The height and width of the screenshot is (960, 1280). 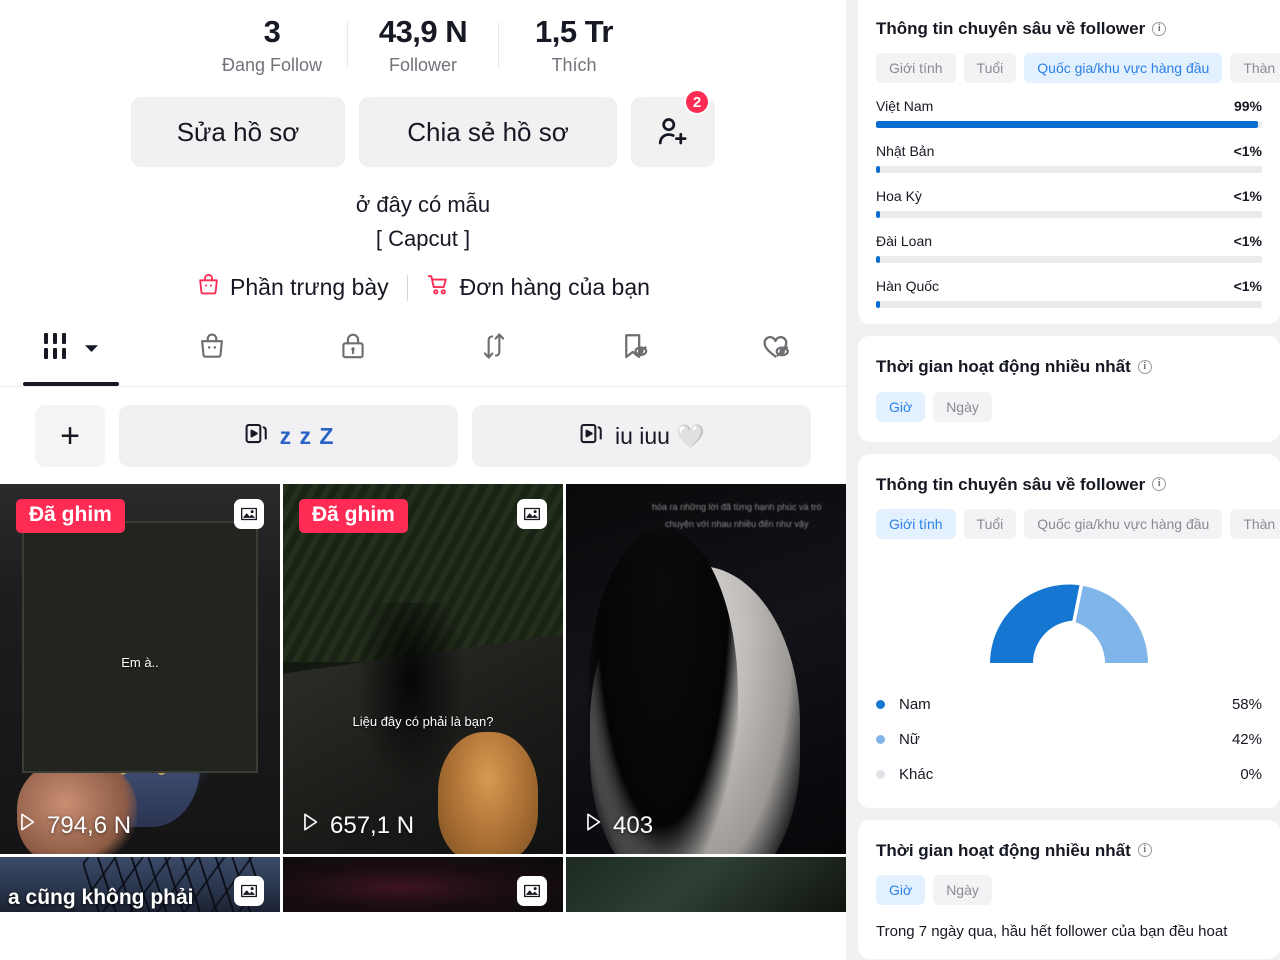 What do you see at coordinates (880, 739) in the screenshot?
I see `legend-dot-nu` at bounding box center [880, 739].